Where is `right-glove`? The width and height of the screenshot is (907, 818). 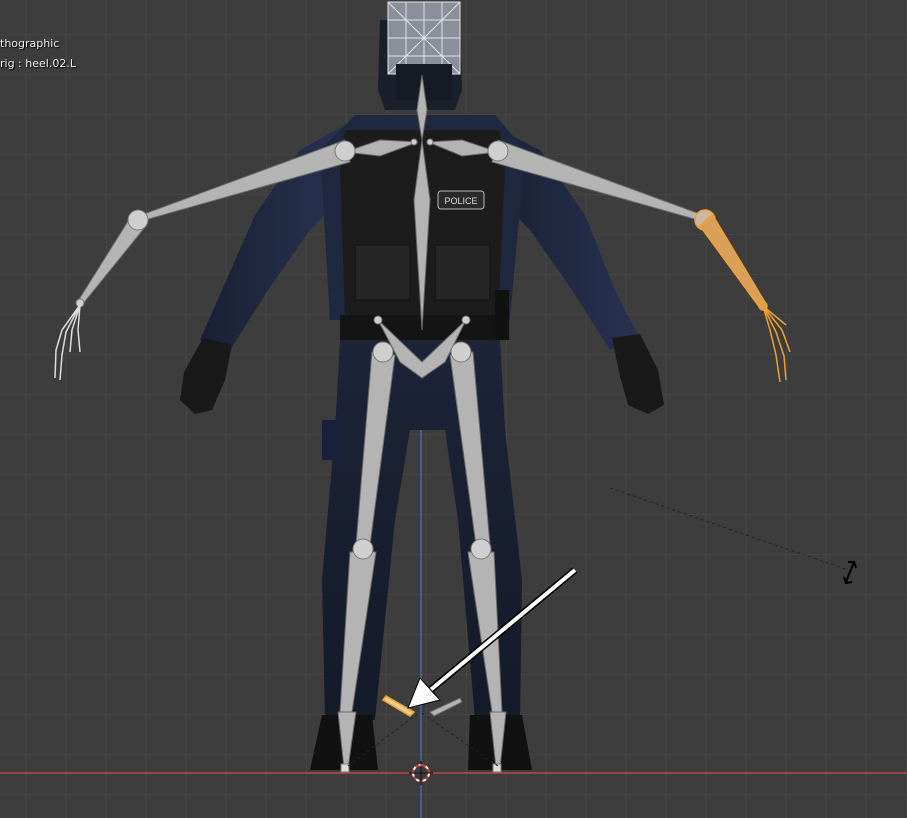 right-glove is located at coordinates (638, 374).